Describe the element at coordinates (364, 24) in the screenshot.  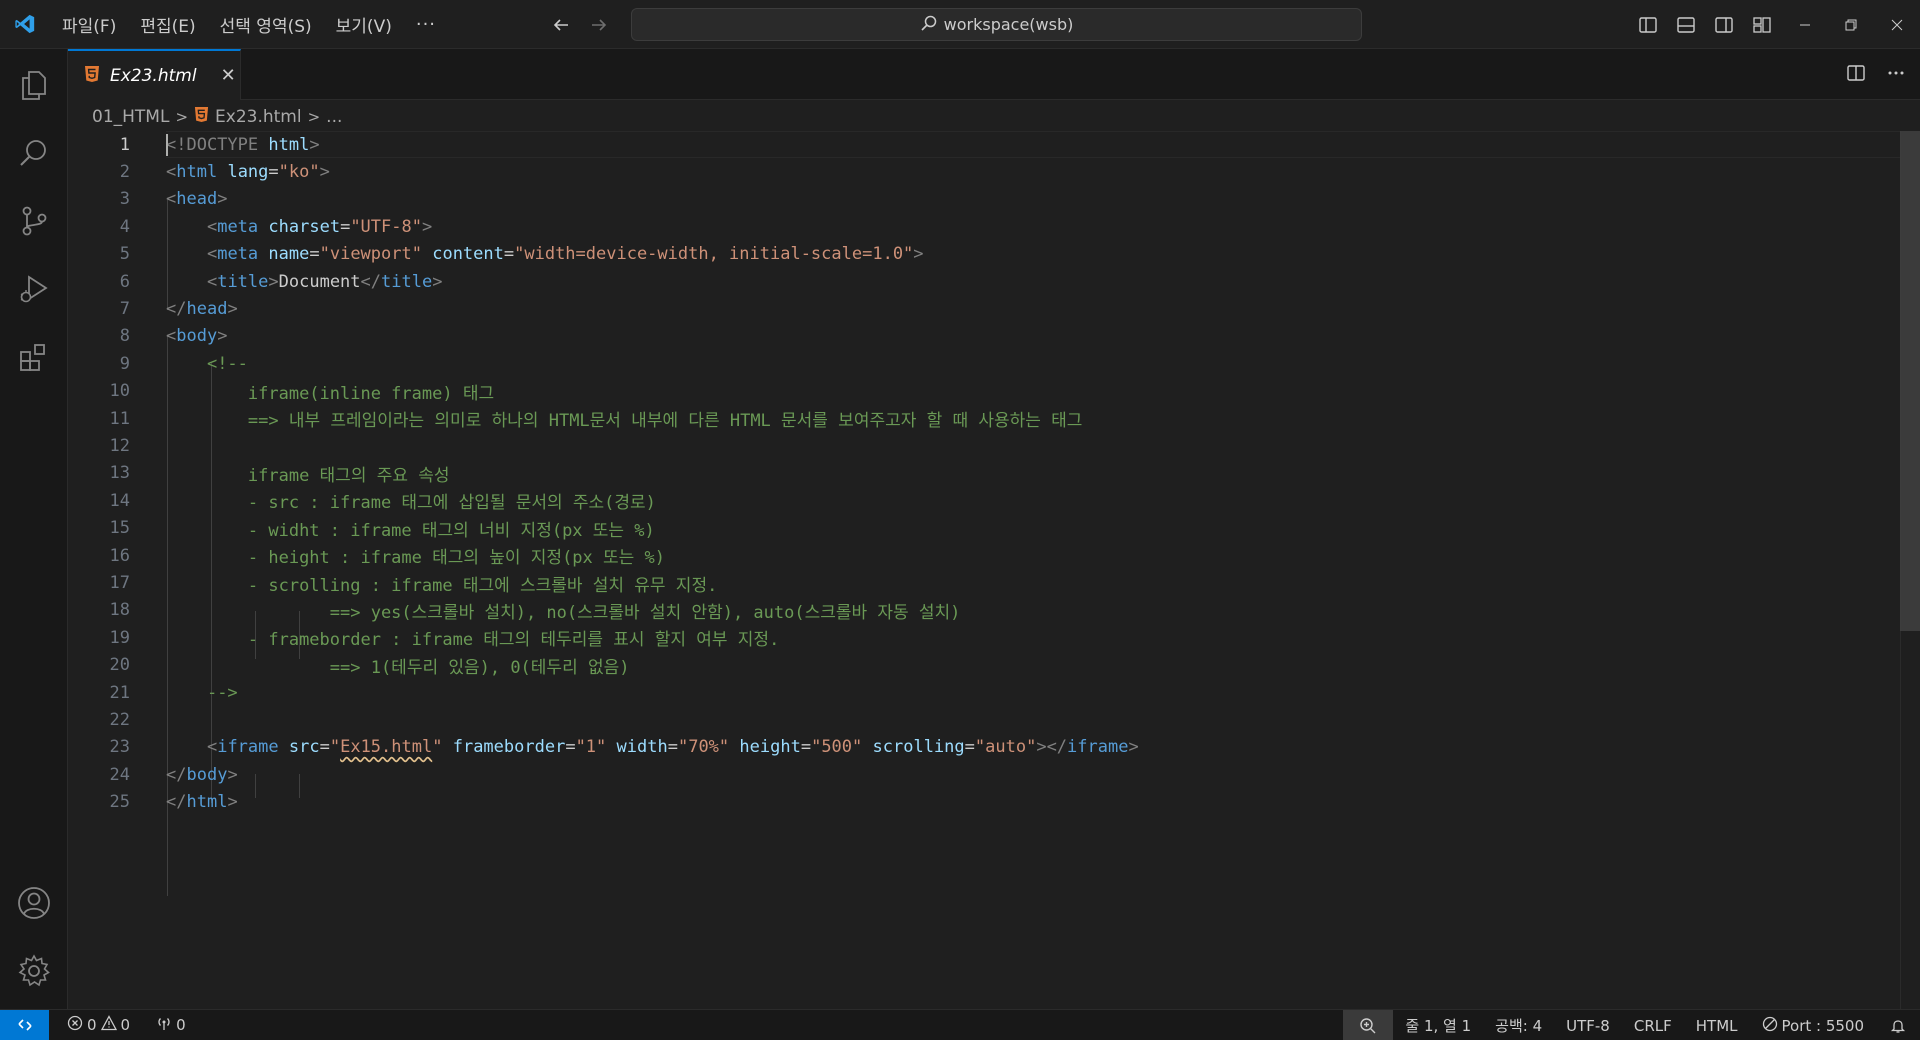
I see `menu-view: 보기(V)` at that location.